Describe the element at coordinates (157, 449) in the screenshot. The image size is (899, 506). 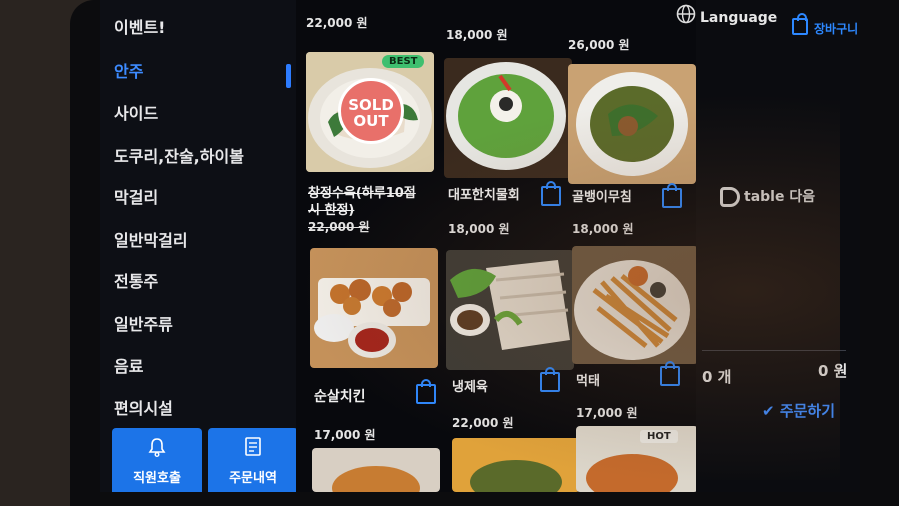
I see `bell-icon` at that location.